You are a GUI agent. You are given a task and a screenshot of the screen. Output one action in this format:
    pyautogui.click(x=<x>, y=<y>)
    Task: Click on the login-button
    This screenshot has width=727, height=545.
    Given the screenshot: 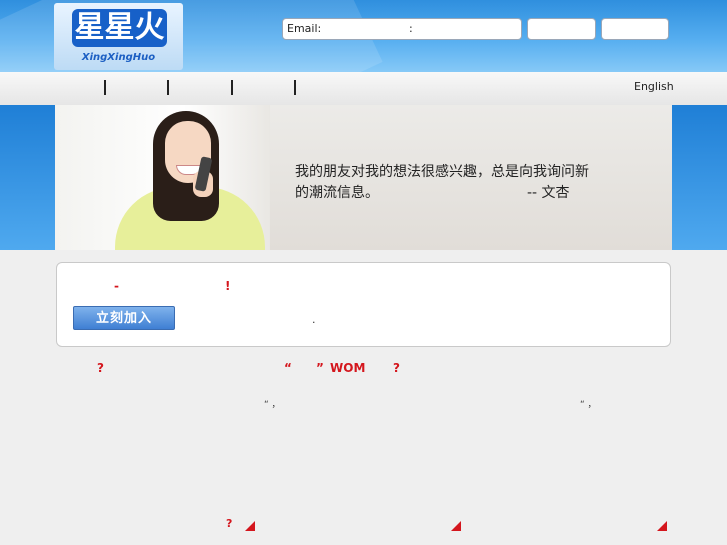 What is the action you would take?
    pyautogui.click(x=635, y=29)
    